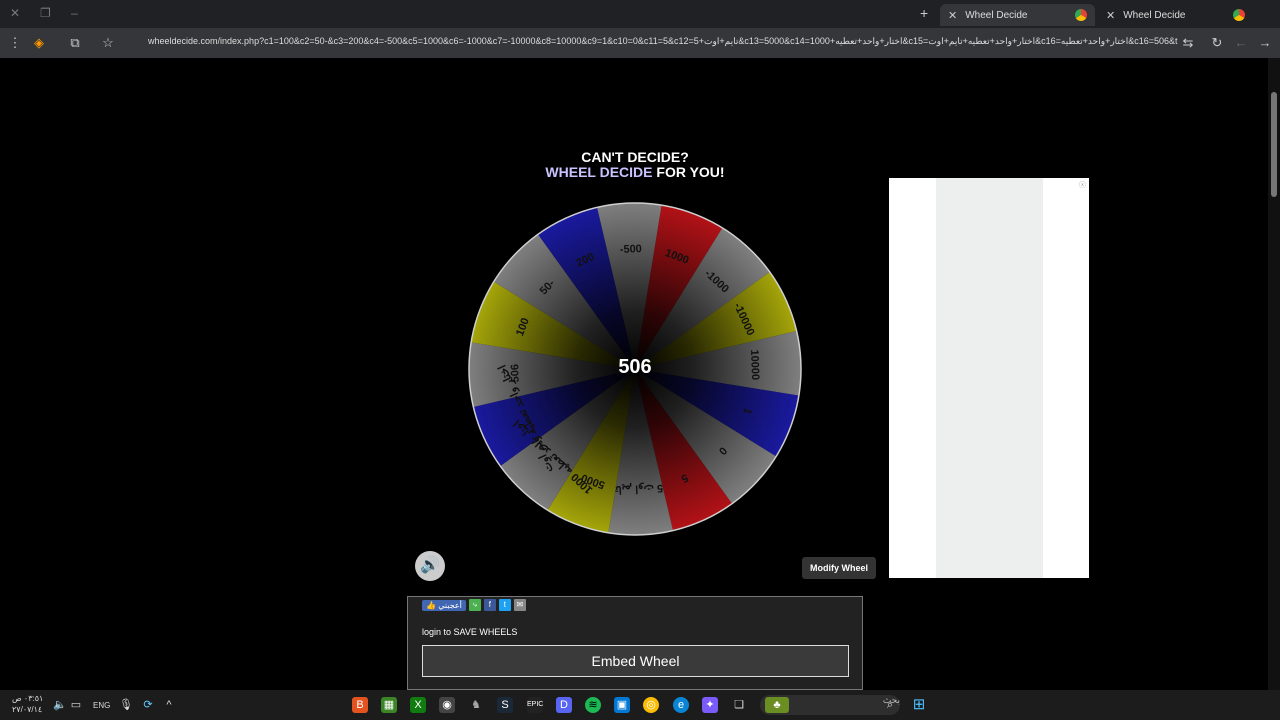 This screenshot has height=720, width=1280. I want to click on search-highlight-icon: ♣, so click(777, 705).